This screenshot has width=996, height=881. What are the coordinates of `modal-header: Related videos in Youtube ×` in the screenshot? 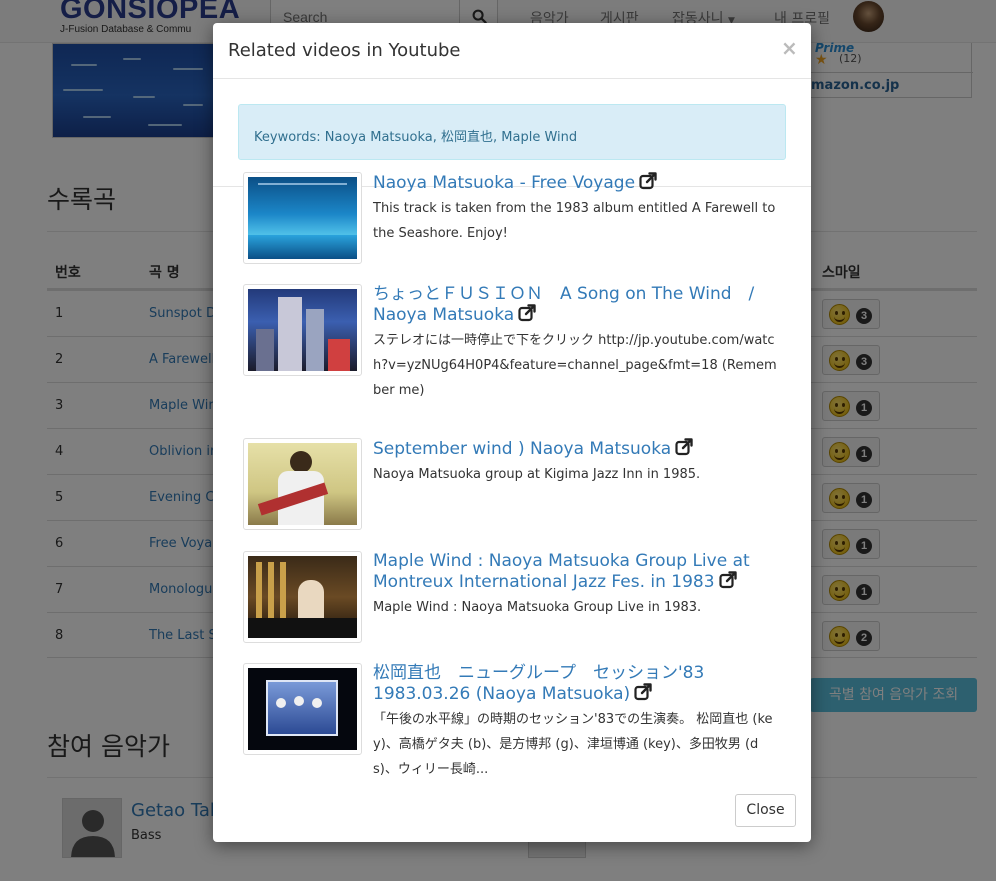 It's located at (512, 51).